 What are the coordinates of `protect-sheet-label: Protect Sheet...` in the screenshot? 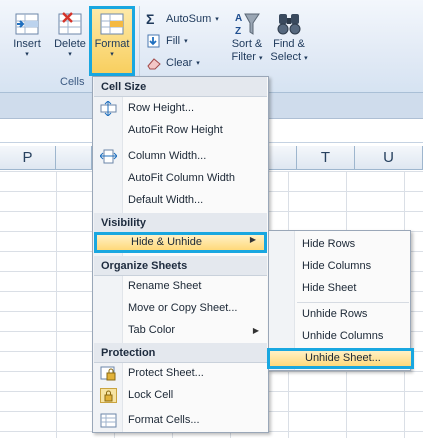 It's located at (166, 373).